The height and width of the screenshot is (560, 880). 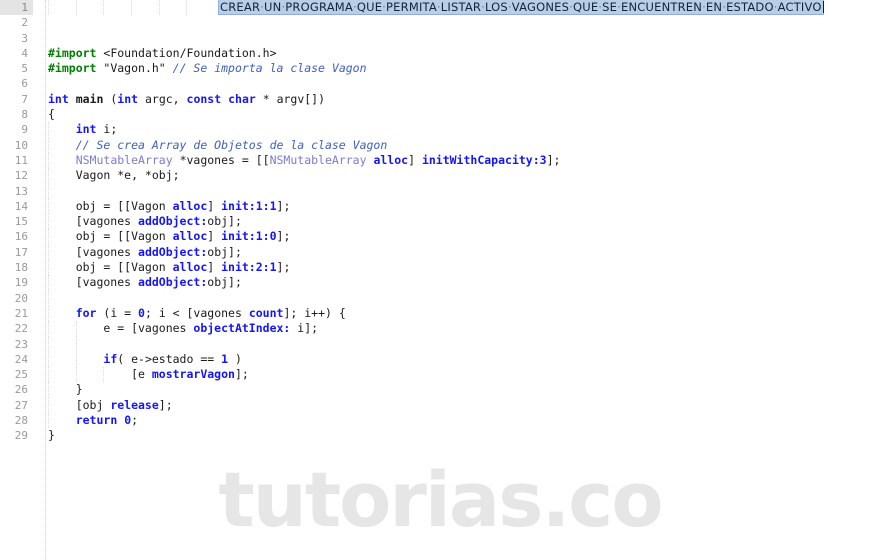 What do you see at coordinates (21, 359) in the screenshot?
I see `line-number: 24` at bounding box center [21, 359].